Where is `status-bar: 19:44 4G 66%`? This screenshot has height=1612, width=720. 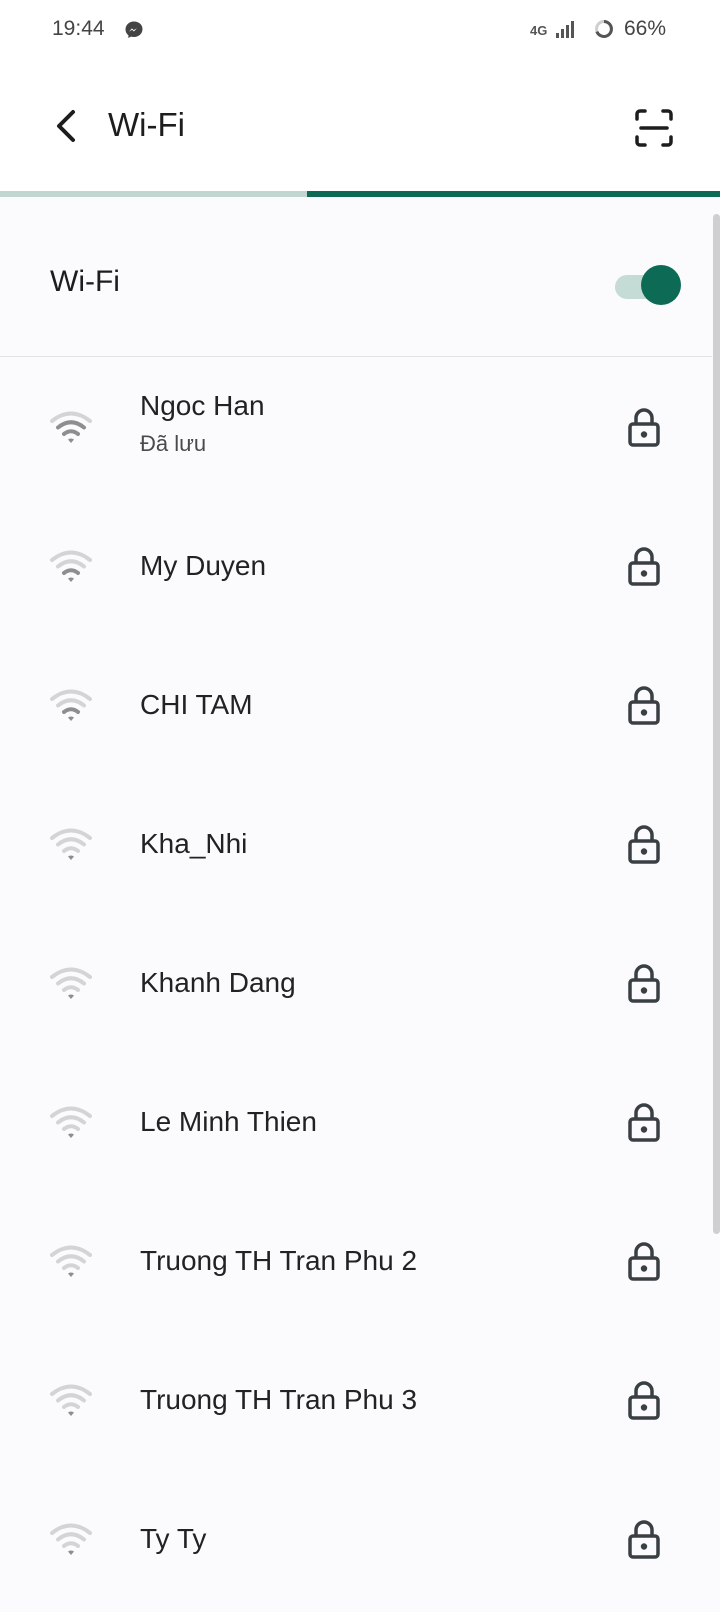 status-bar: 19:44 4G 66% is located at coordinates (360, 31).